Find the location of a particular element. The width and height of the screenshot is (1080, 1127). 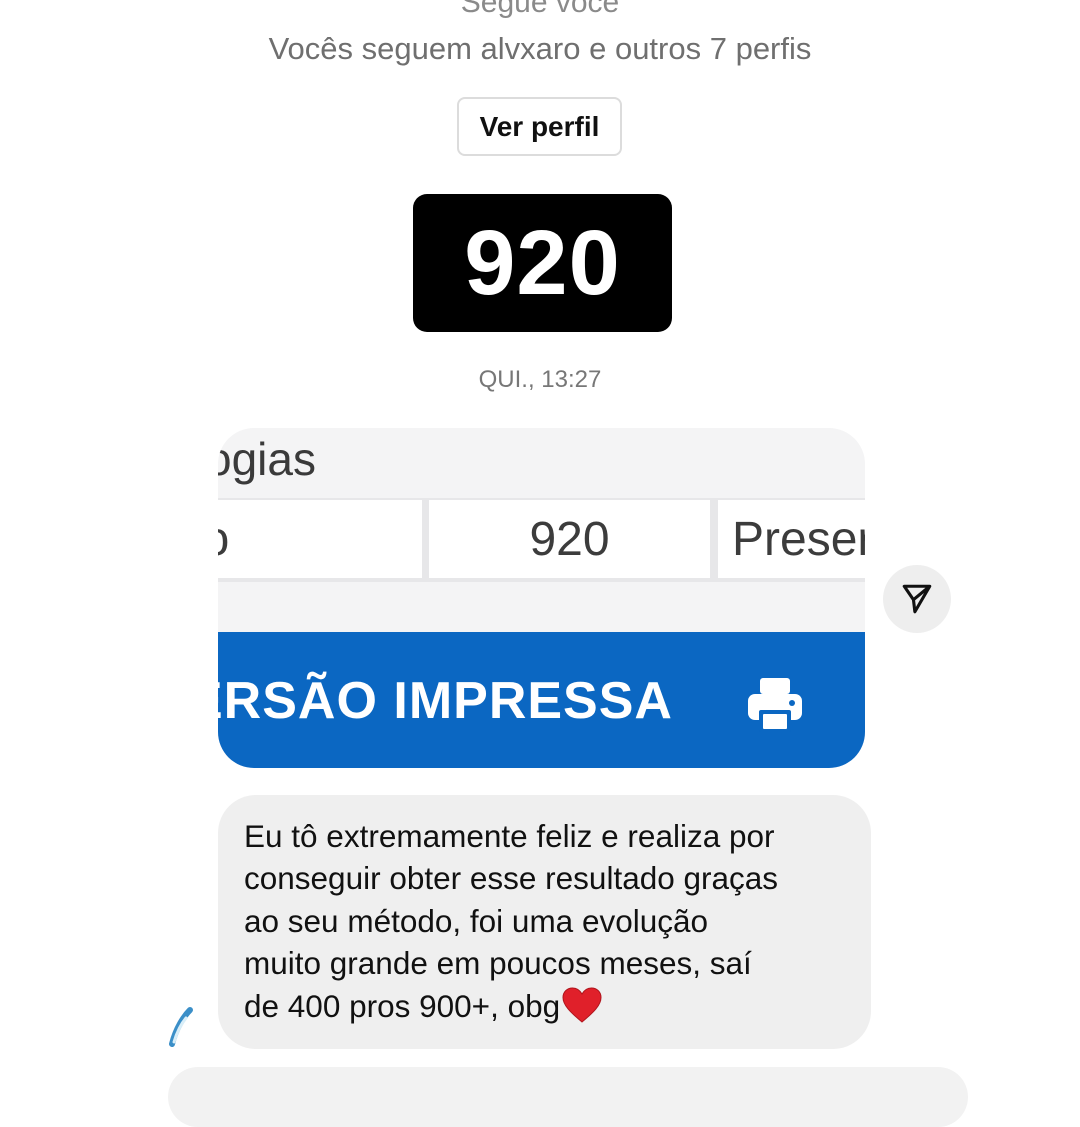

message-line: de 400 pros 900+, obg is located at coordinates (402, 1005).